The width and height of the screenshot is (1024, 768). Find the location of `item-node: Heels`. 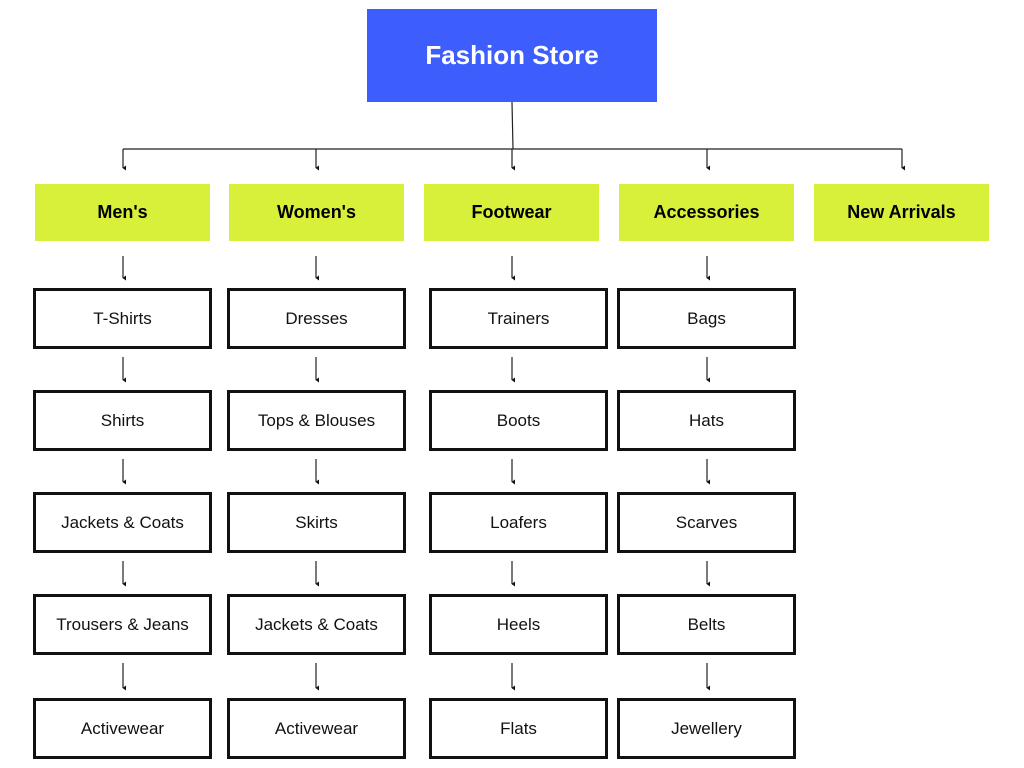

item-node: Heels is located at coordinates (518, 624).